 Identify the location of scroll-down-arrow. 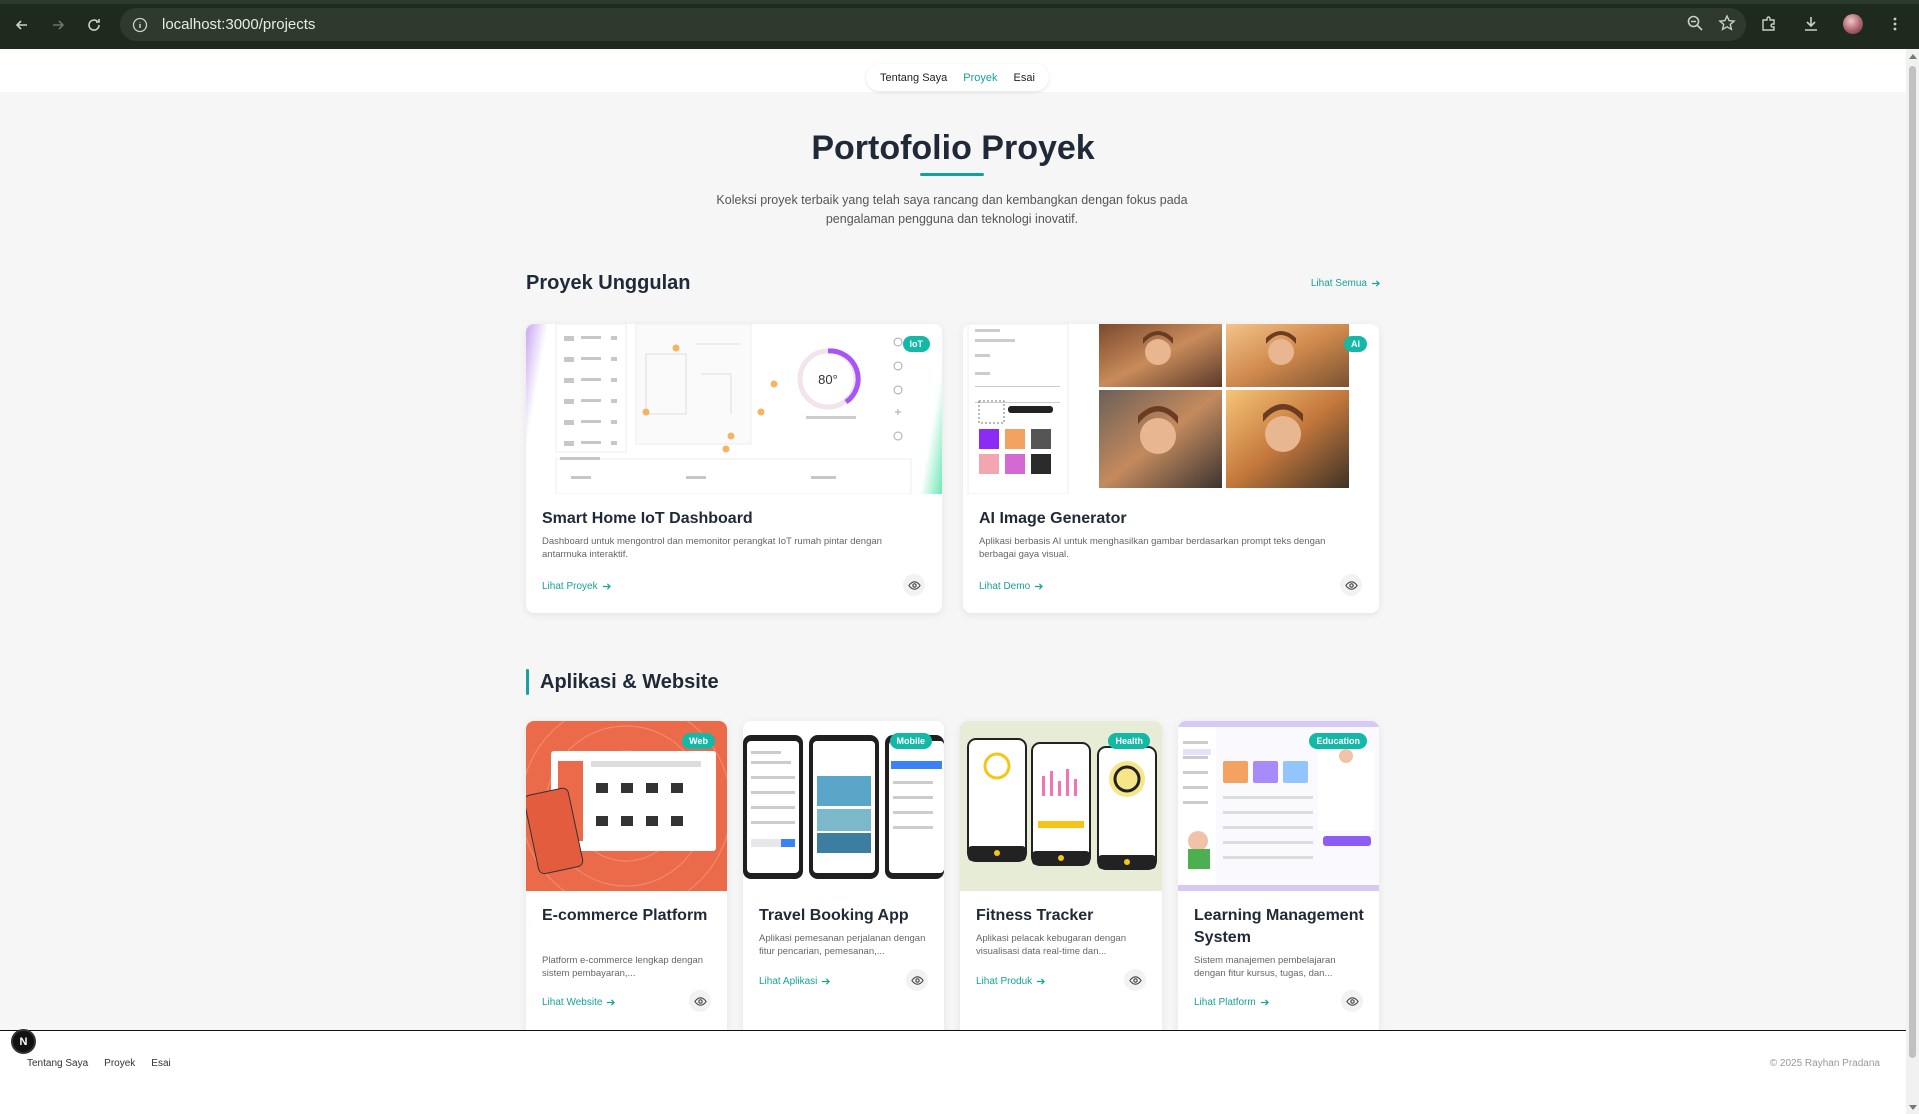
(1913, 1107).